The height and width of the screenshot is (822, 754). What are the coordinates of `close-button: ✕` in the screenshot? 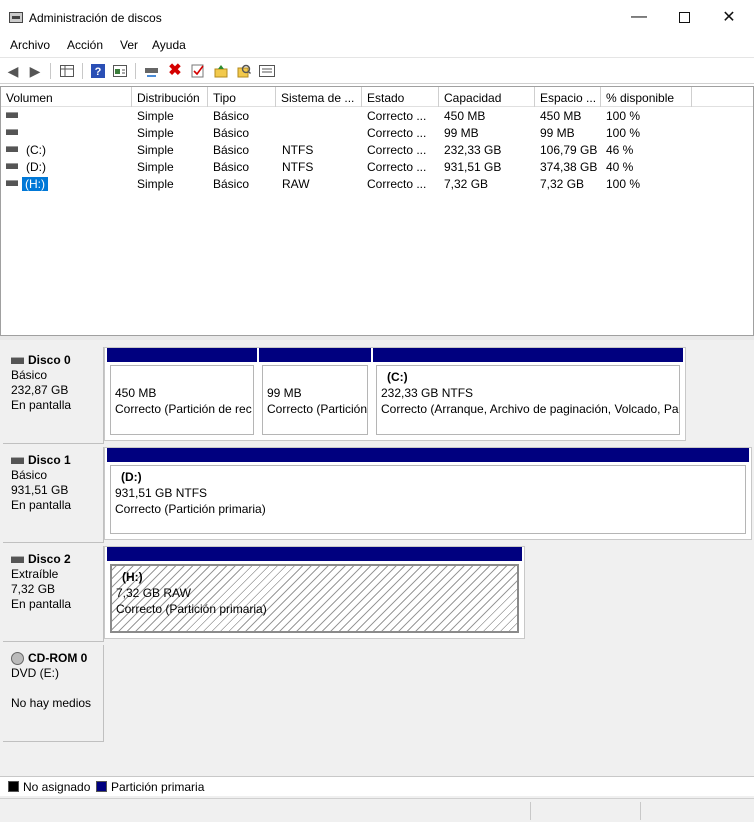 It's located at (729, 17).